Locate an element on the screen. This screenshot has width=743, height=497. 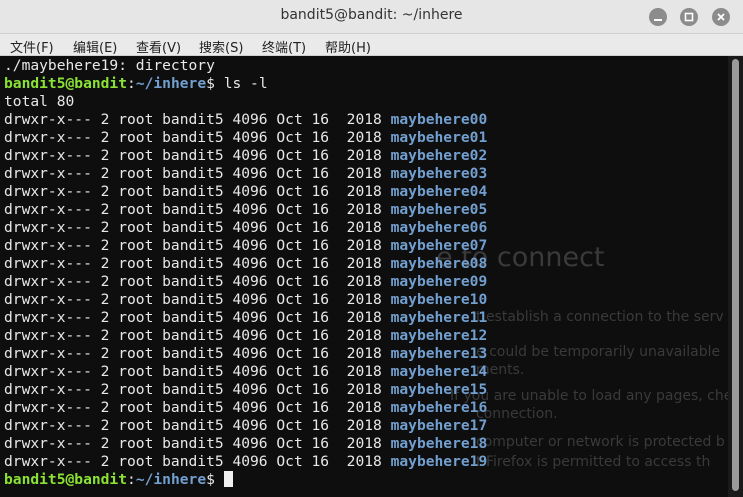
directory-name: maybehere02 is located at coordinates (439, 155).